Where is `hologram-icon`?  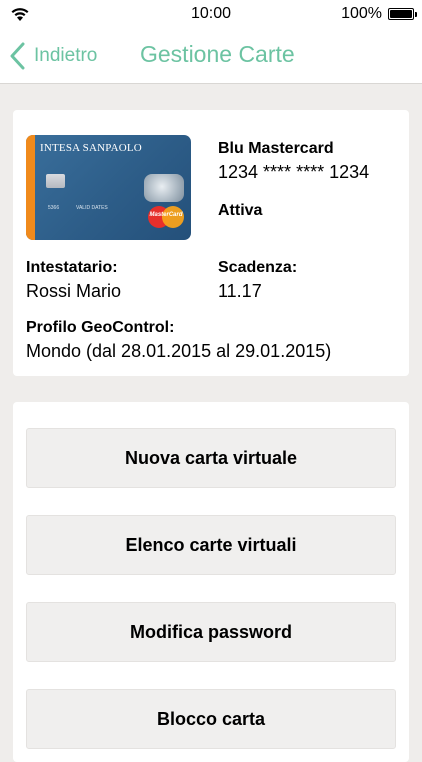 hologram-icon is located at coordinates (164, 188).